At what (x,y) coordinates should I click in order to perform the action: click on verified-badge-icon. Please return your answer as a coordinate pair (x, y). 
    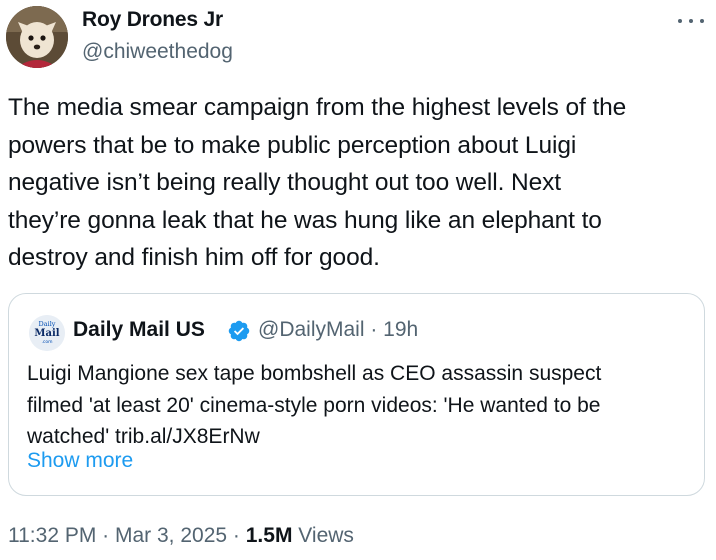
    Looking at the image, I should click on (239, 331).